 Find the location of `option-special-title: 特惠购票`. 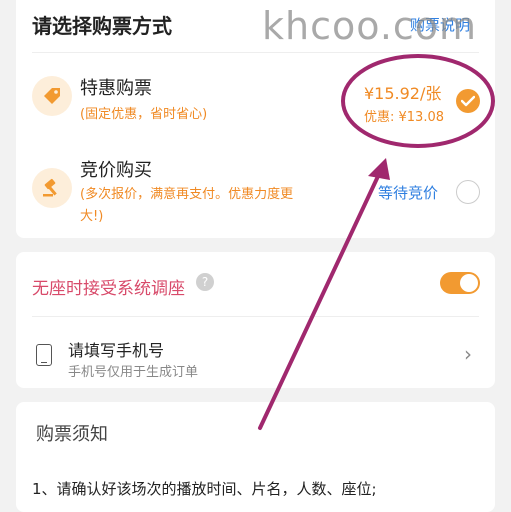

option-special-title: 特惠购票 is located at coordinates (116, 88).